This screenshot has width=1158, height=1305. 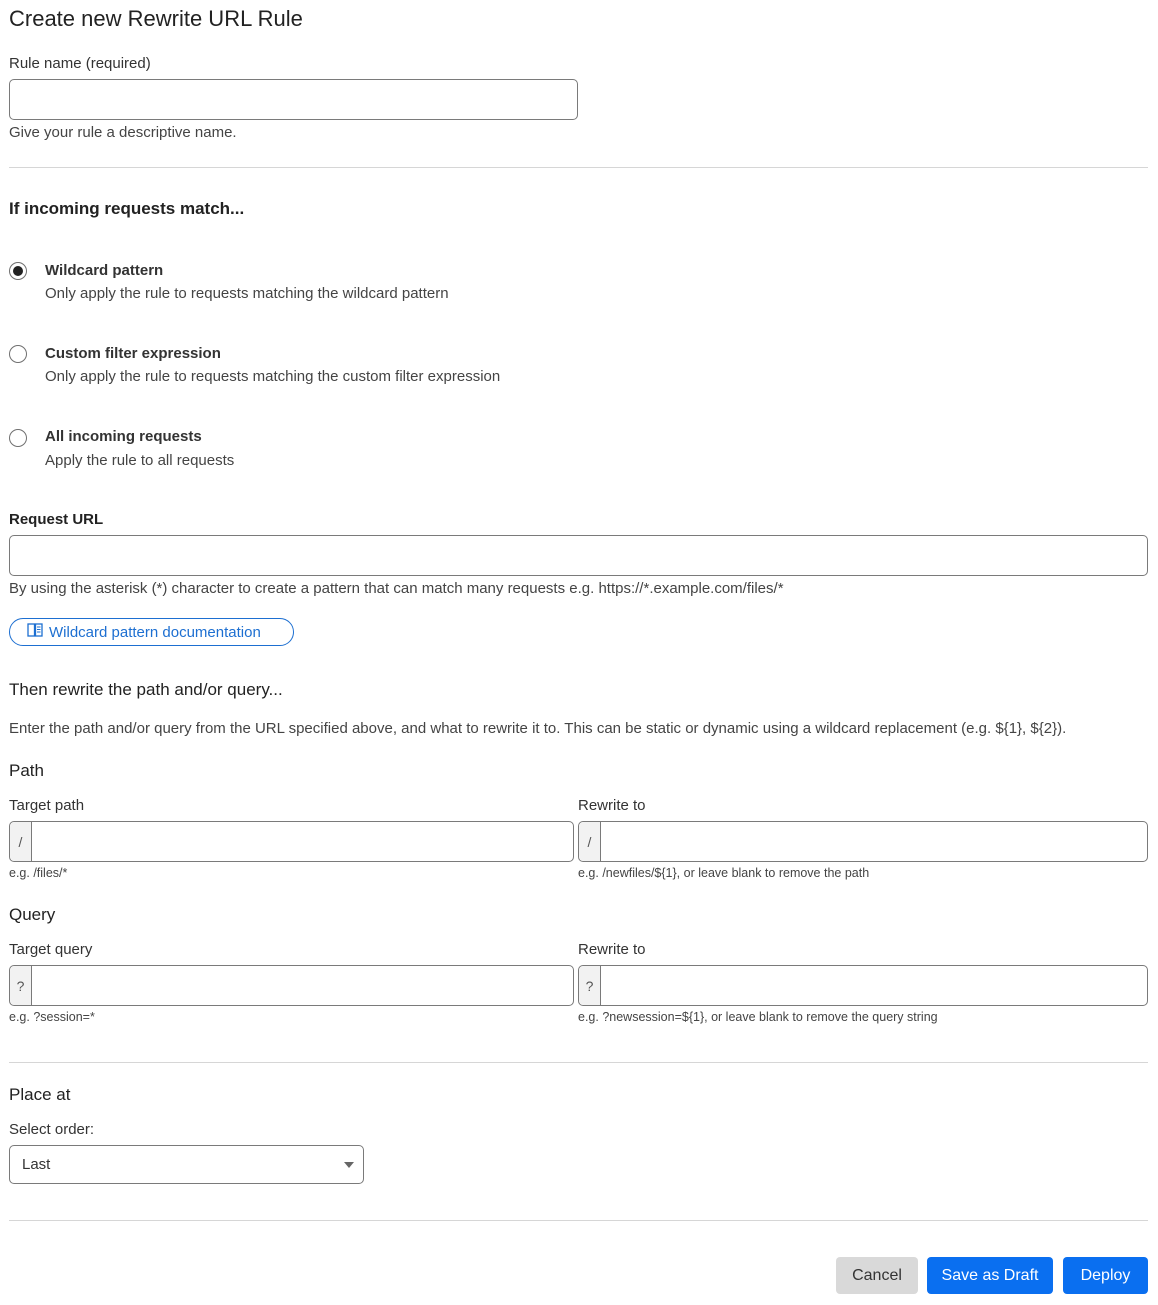 I want to click on rewrite-path-label: Rewrite to, so click(x=612, y=805).